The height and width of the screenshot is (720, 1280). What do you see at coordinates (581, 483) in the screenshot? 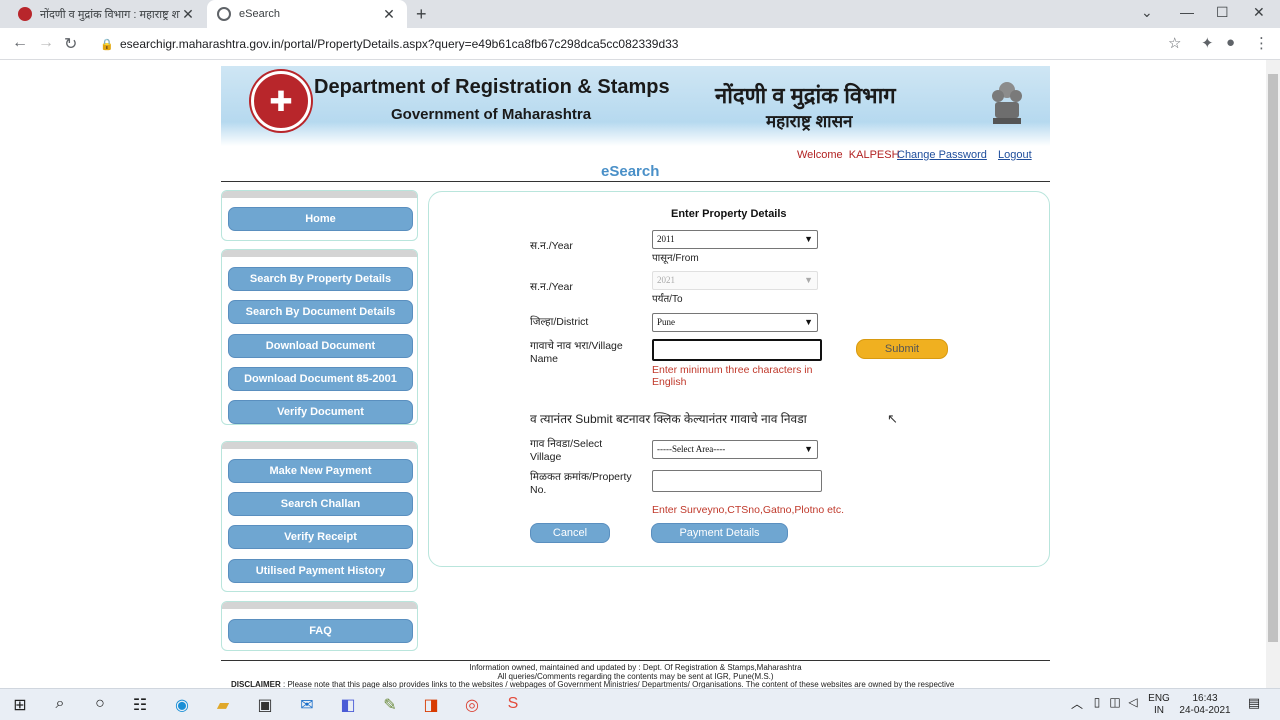
I see `property-no-label: मिळकत क्रमांक/Property No.` at bounding box center [581, 483].